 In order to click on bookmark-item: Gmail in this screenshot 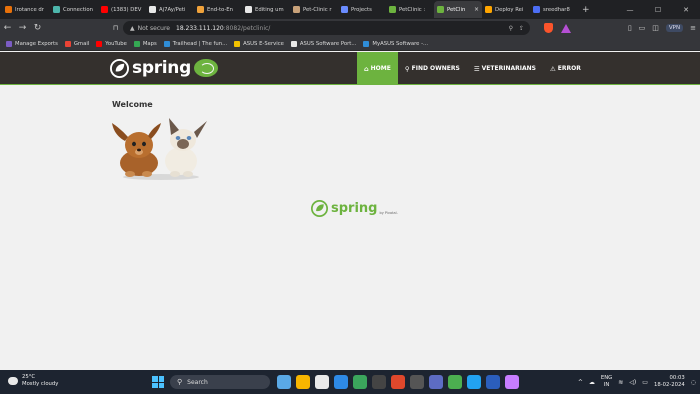, I will do `click(76, 43)`.